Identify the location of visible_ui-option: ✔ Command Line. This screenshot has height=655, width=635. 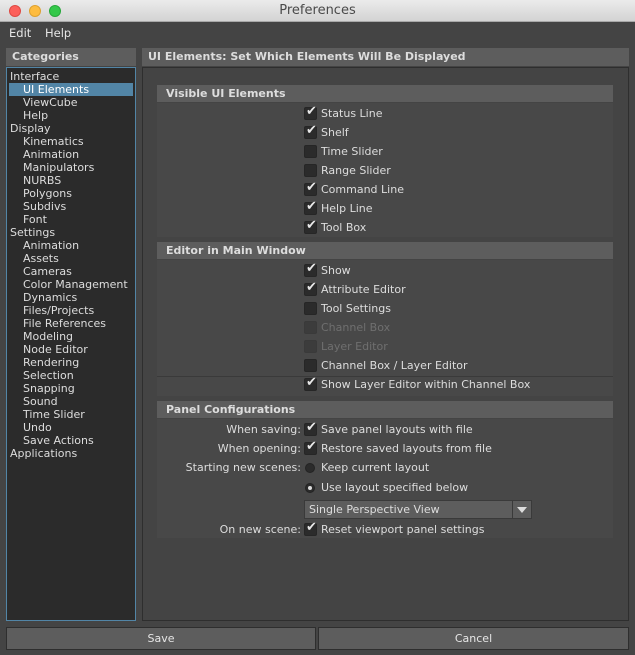
(454, 189).